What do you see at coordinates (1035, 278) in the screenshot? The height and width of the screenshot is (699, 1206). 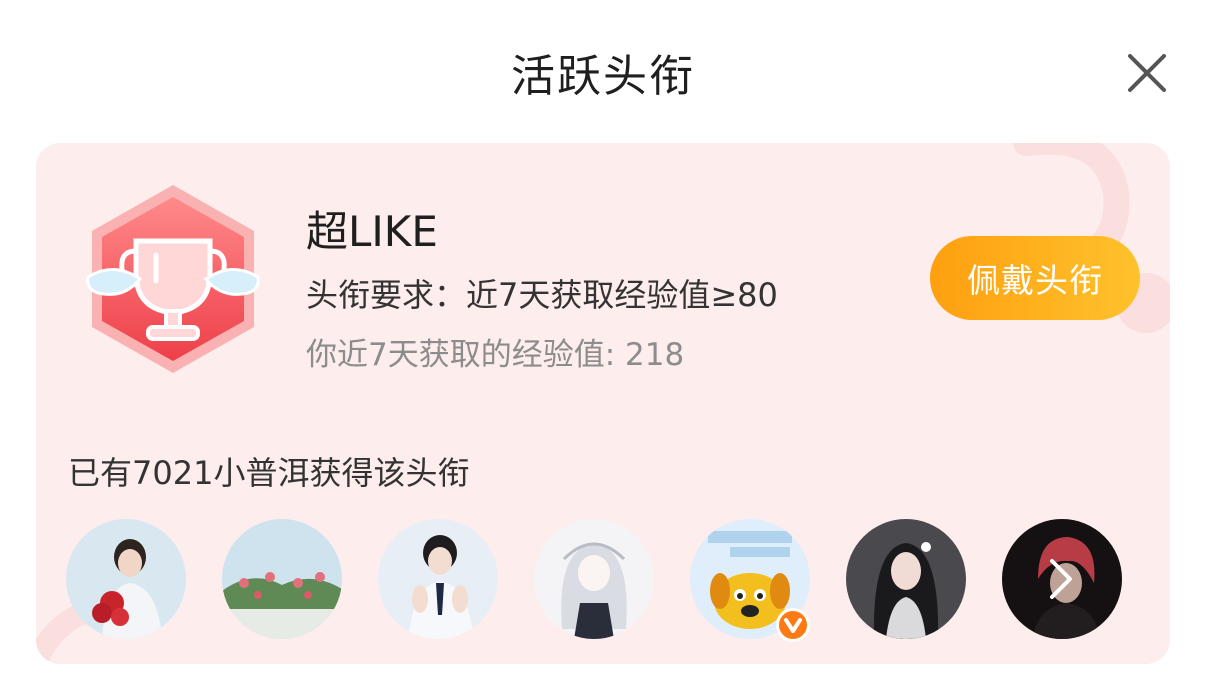 I see `wear-title-button: 佩戴头衔` at bounding box center [1035, 278].